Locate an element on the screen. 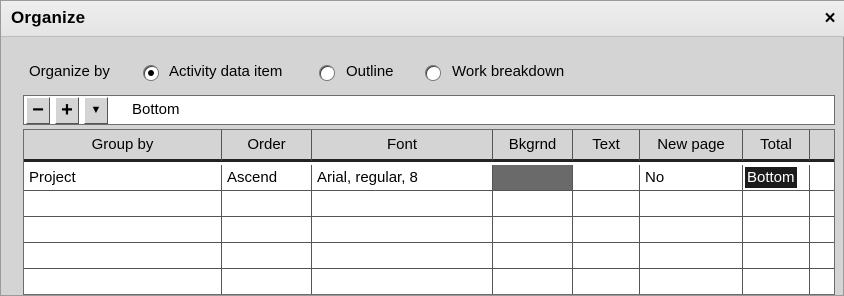 Image resolution: width=844 pixels, height=296 pixels. add-group-button: + is located at coordinates (67, 110).